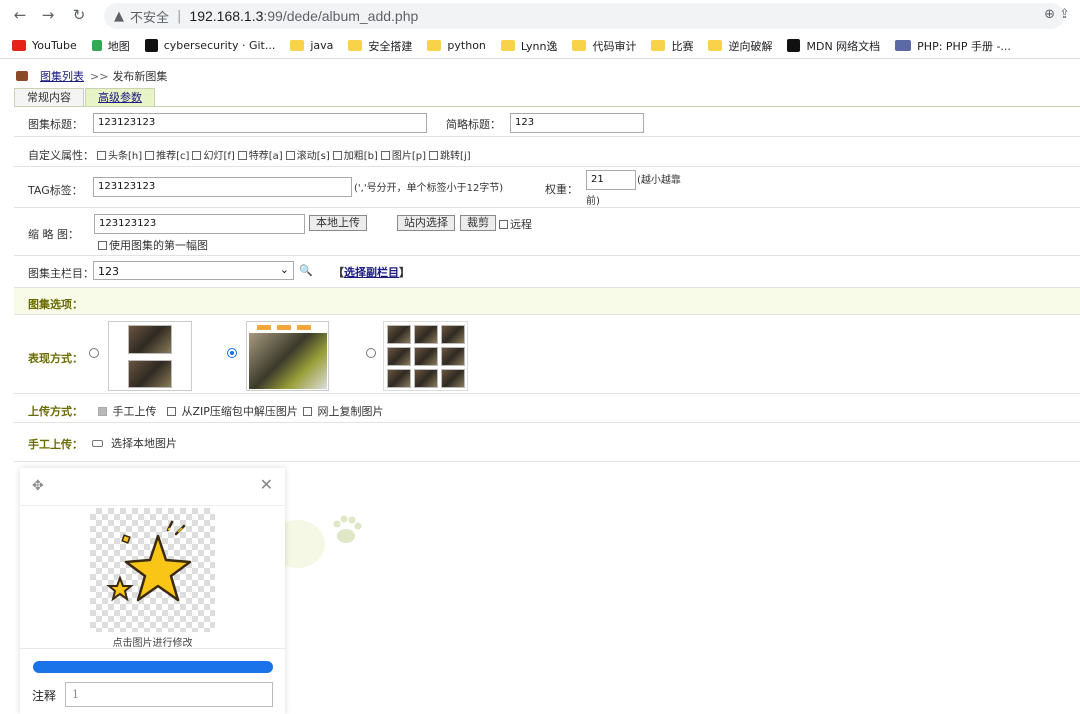  I want to click on remote-checkbox: 远程, so click(515, 224).